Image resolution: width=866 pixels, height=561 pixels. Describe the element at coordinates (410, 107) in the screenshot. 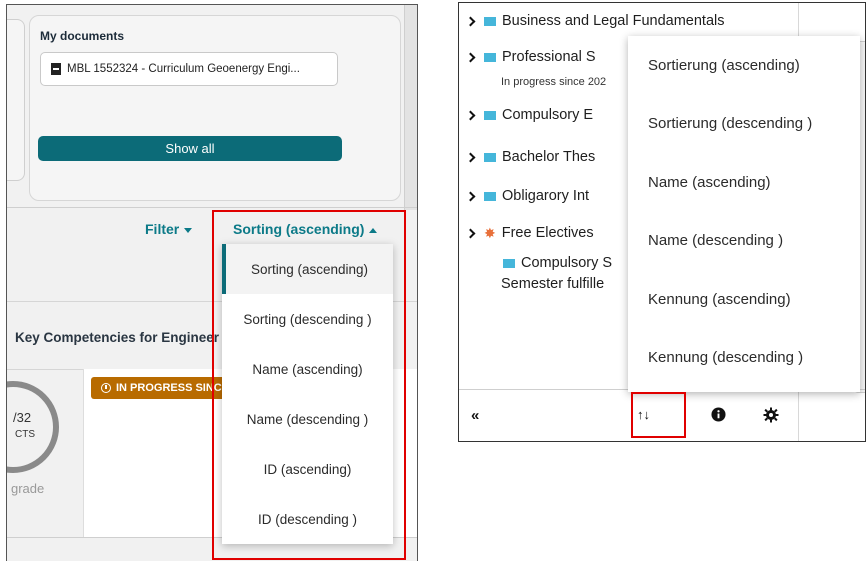

I see `scrollbar` at that location.